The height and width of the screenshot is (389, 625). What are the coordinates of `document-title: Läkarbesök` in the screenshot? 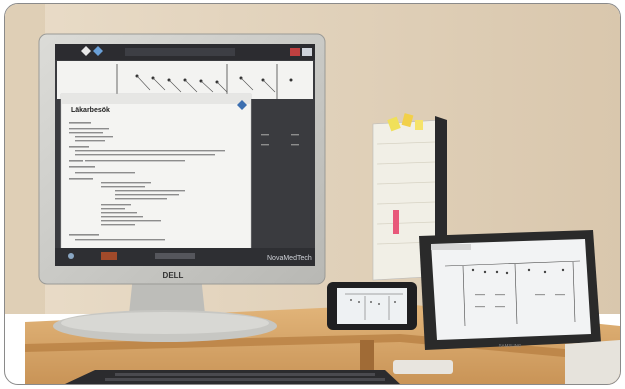 It's located at (90, 110).